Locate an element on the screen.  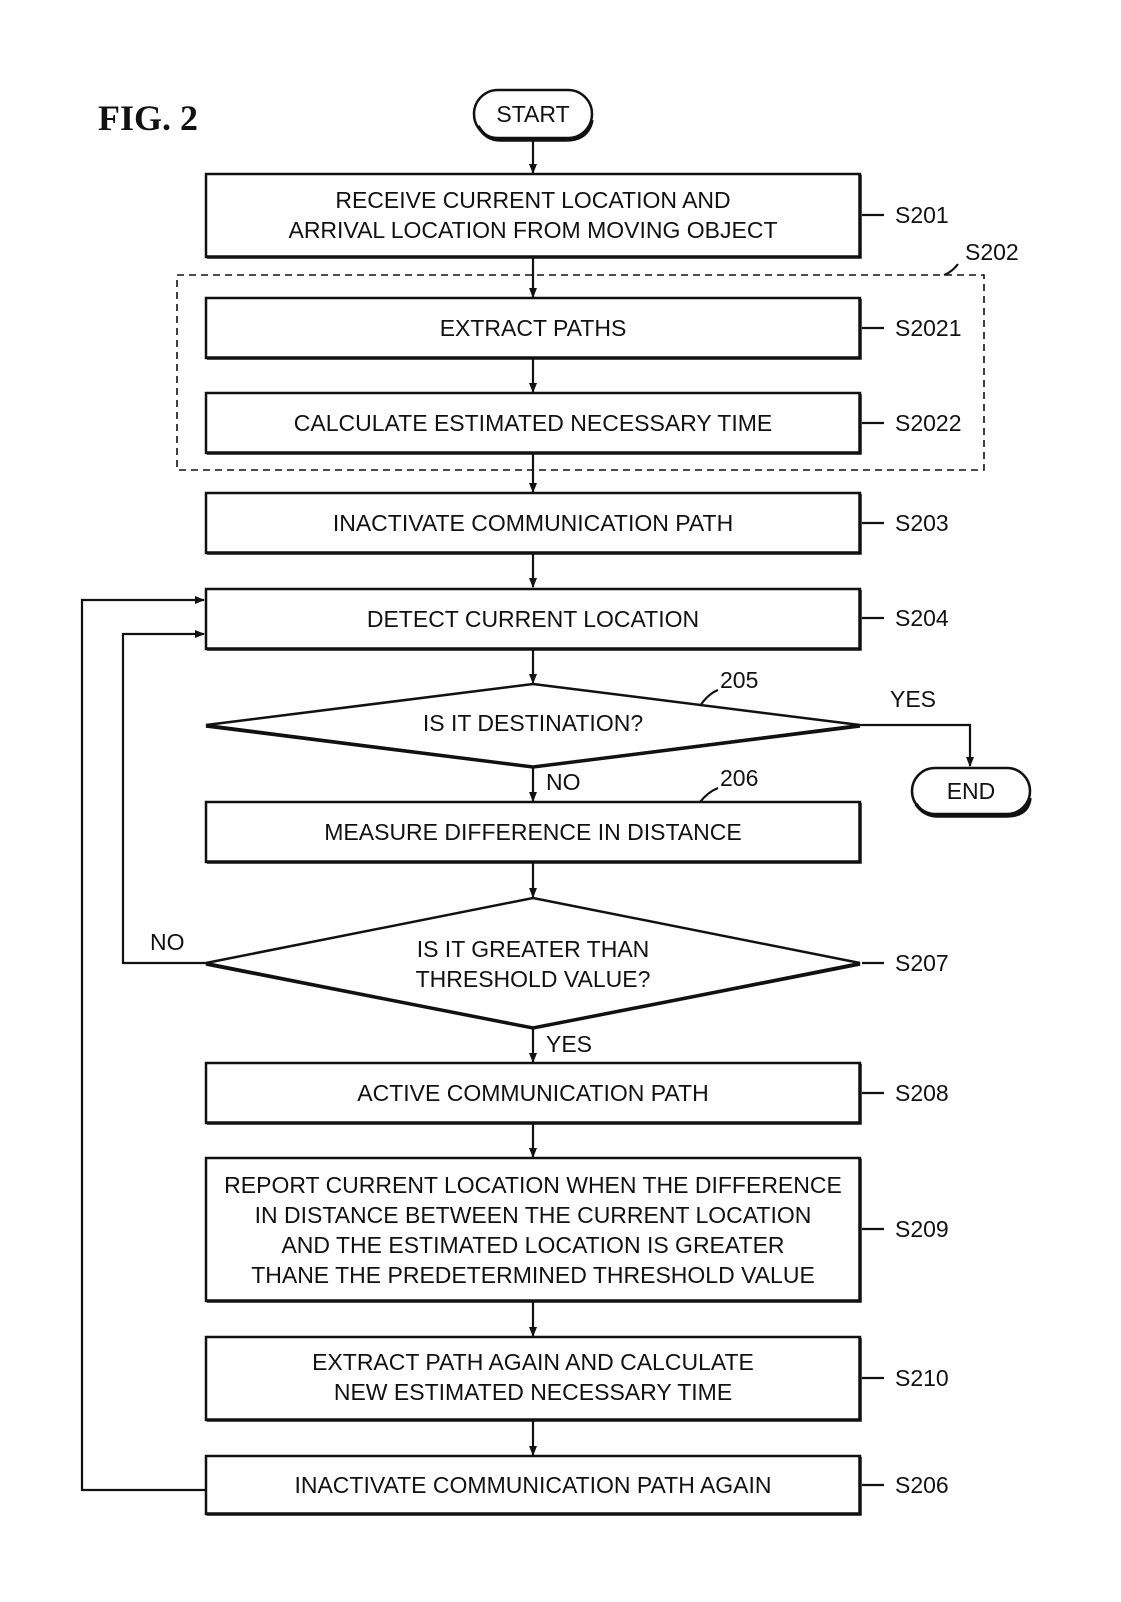
end-label: END is located at coordinates (971, 791).